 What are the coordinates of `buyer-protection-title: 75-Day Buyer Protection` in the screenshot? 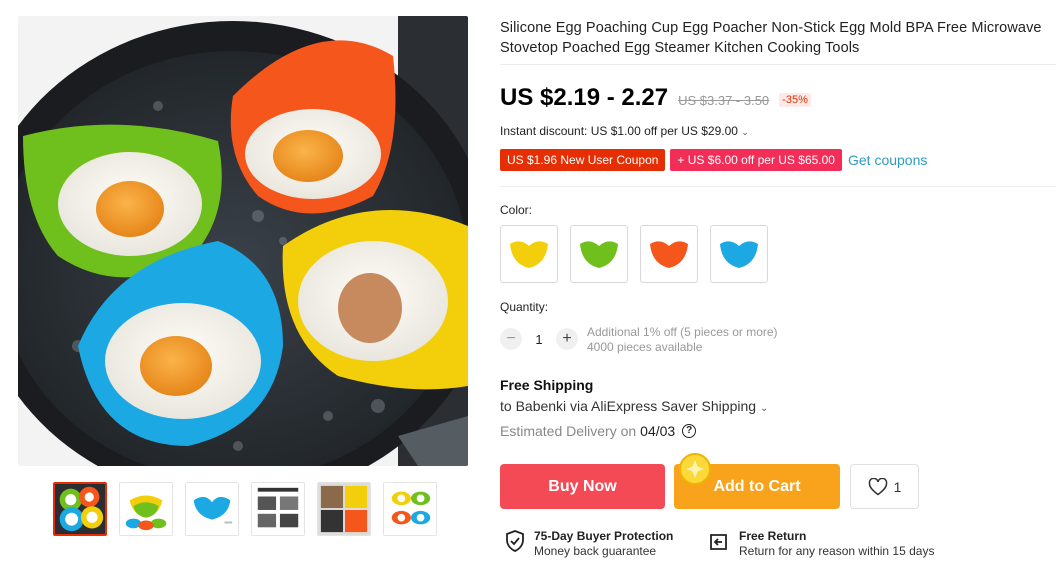 It's located at (604, 536).